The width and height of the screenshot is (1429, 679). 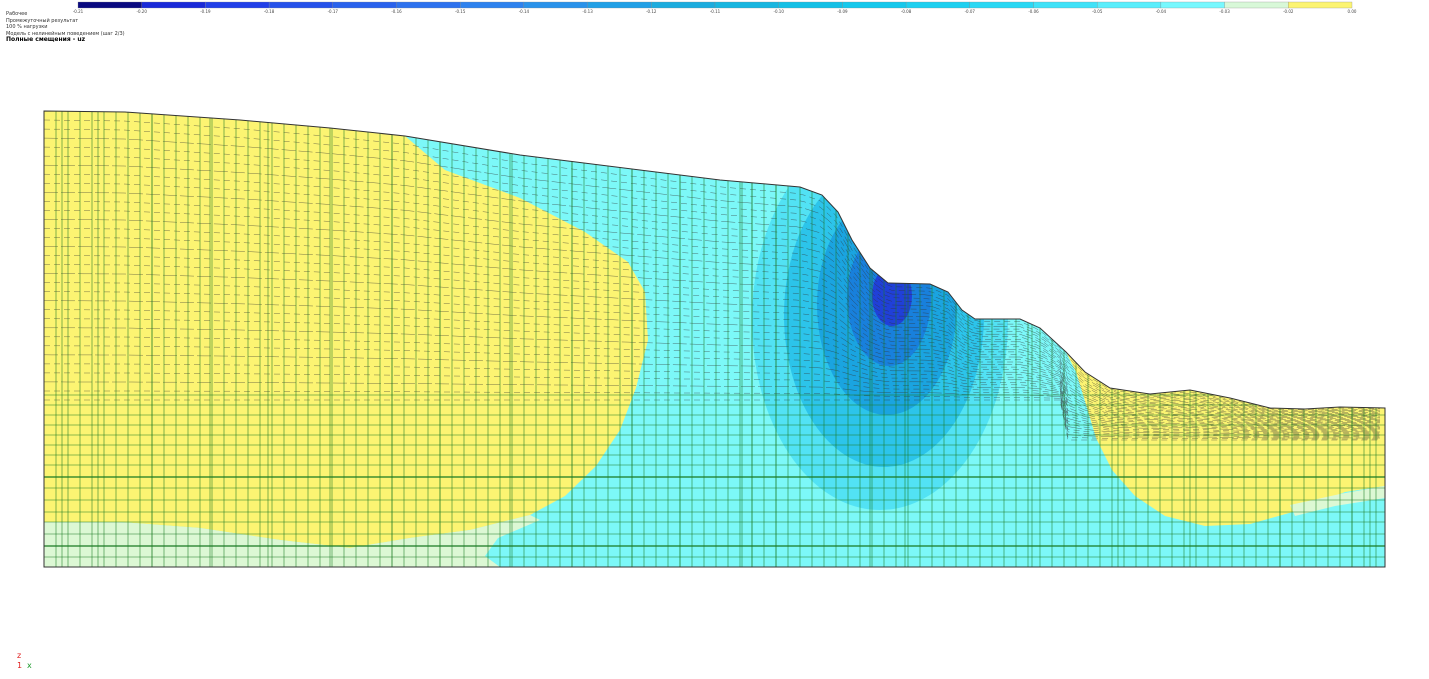 I want to click on axis-x-label: x, so click(x=29, y=665).